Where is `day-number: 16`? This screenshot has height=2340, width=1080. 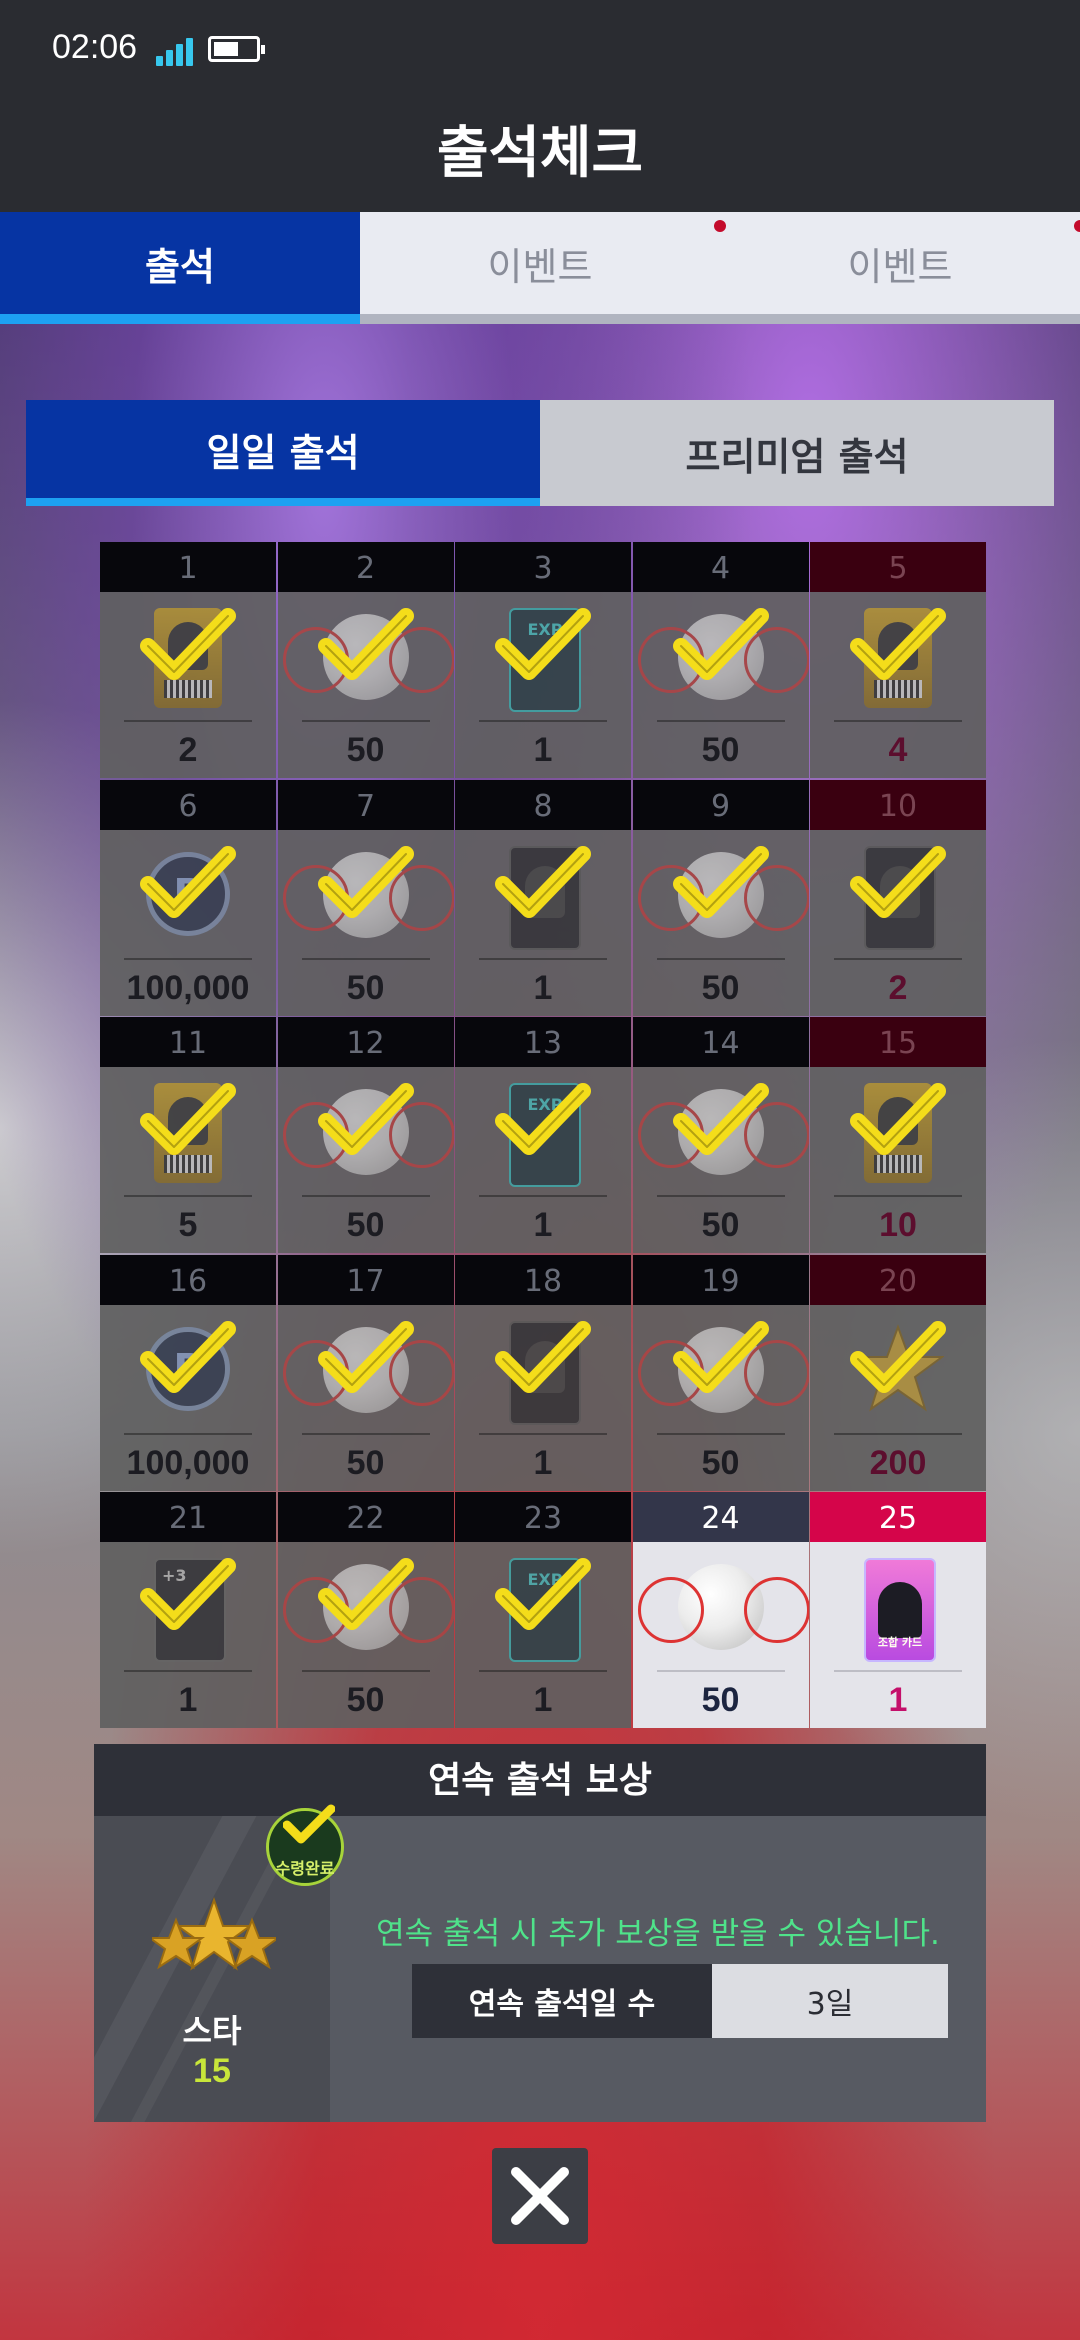
day-number: 16 is located at coordinates (188, 1279).